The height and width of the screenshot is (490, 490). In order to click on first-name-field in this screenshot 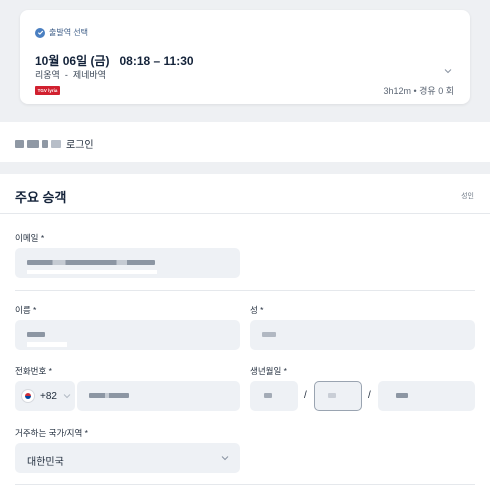, I will do `click(127, 335)`.